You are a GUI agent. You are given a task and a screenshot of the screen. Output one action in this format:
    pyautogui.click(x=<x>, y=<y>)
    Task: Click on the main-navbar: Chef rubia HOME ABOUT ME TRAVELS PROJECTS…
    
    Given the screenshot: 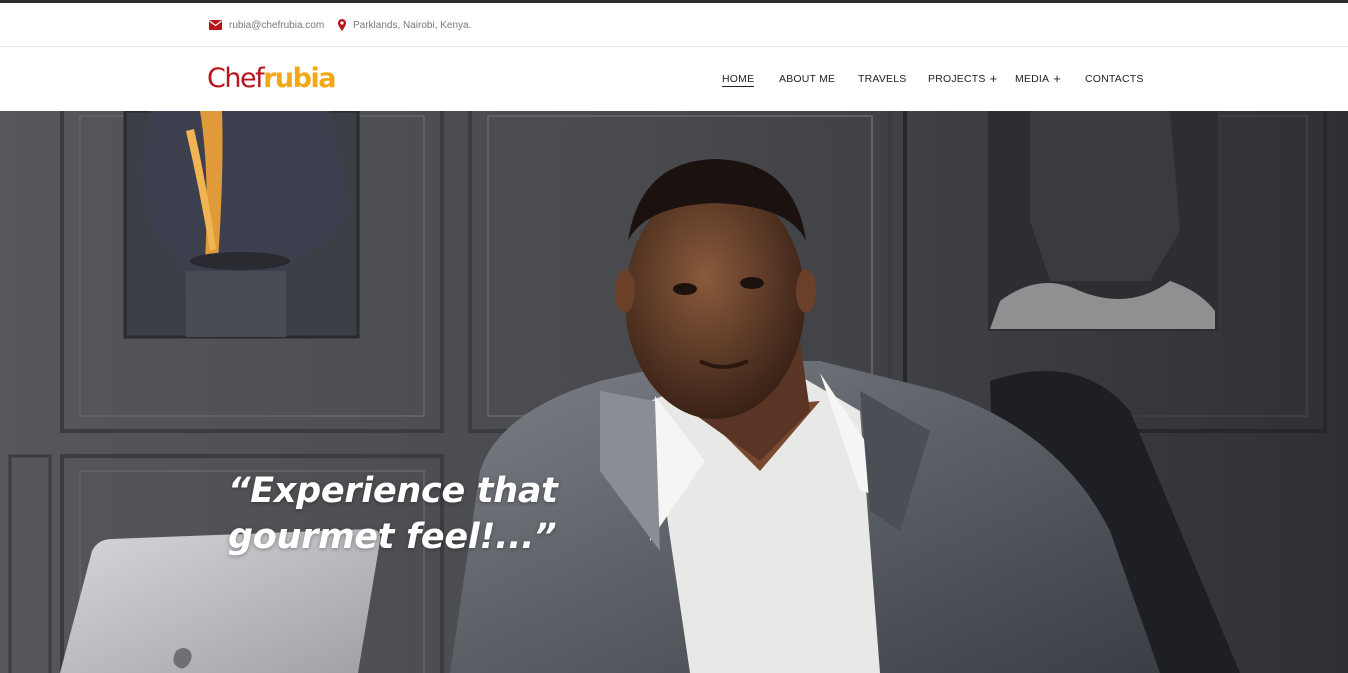 What is the action you would take?
    pyautogui.click(x=674, y=79)
    